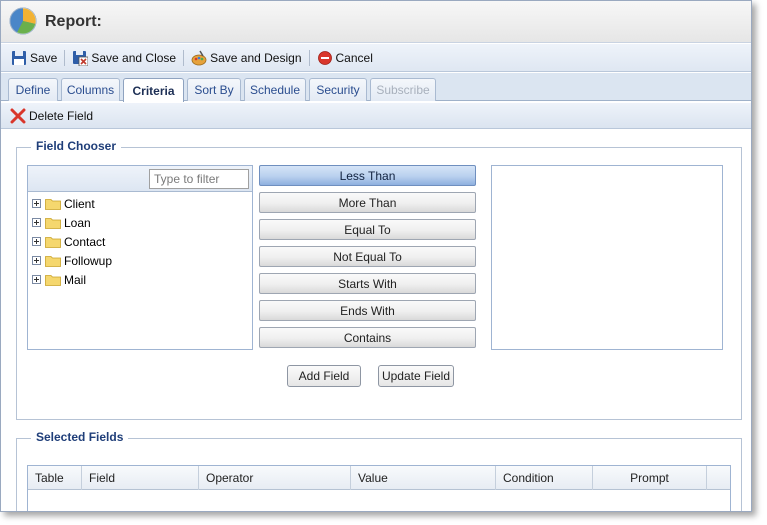 The image size is (767, 525). I want to click on add-field-label: Add Field, so click(324, 376).